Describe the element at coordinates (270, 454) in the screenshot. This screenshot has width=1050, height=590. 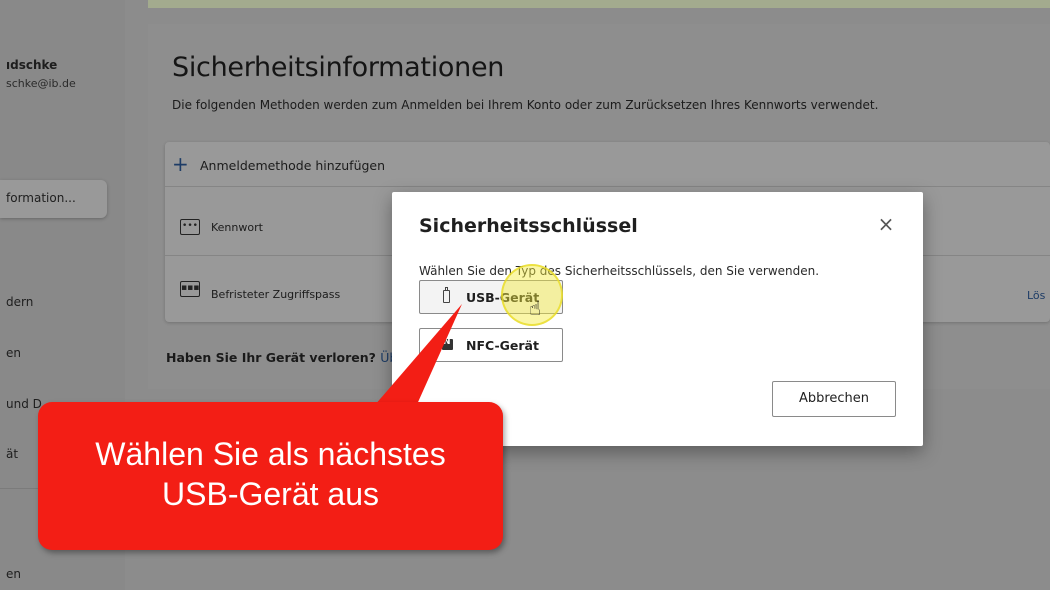
I see `callout-line-1: Wählen Sie als nächstes` at that location.